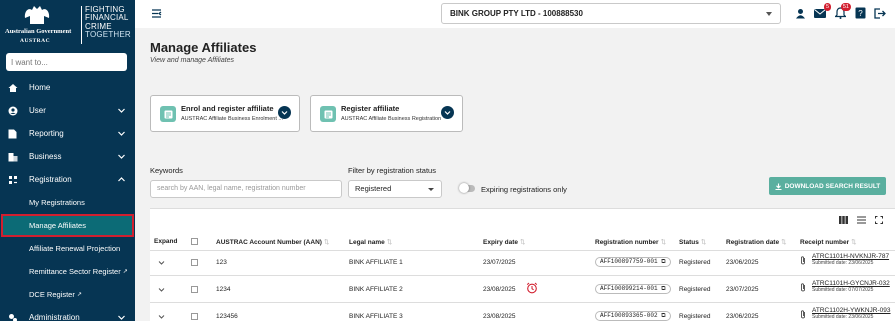 The width and height of the screenshot is (895, 321). What do you see at coordinates (108, 35) in the screenshot?
I see `slogan-line: TOGETHER` at bounding box center [108, 35].